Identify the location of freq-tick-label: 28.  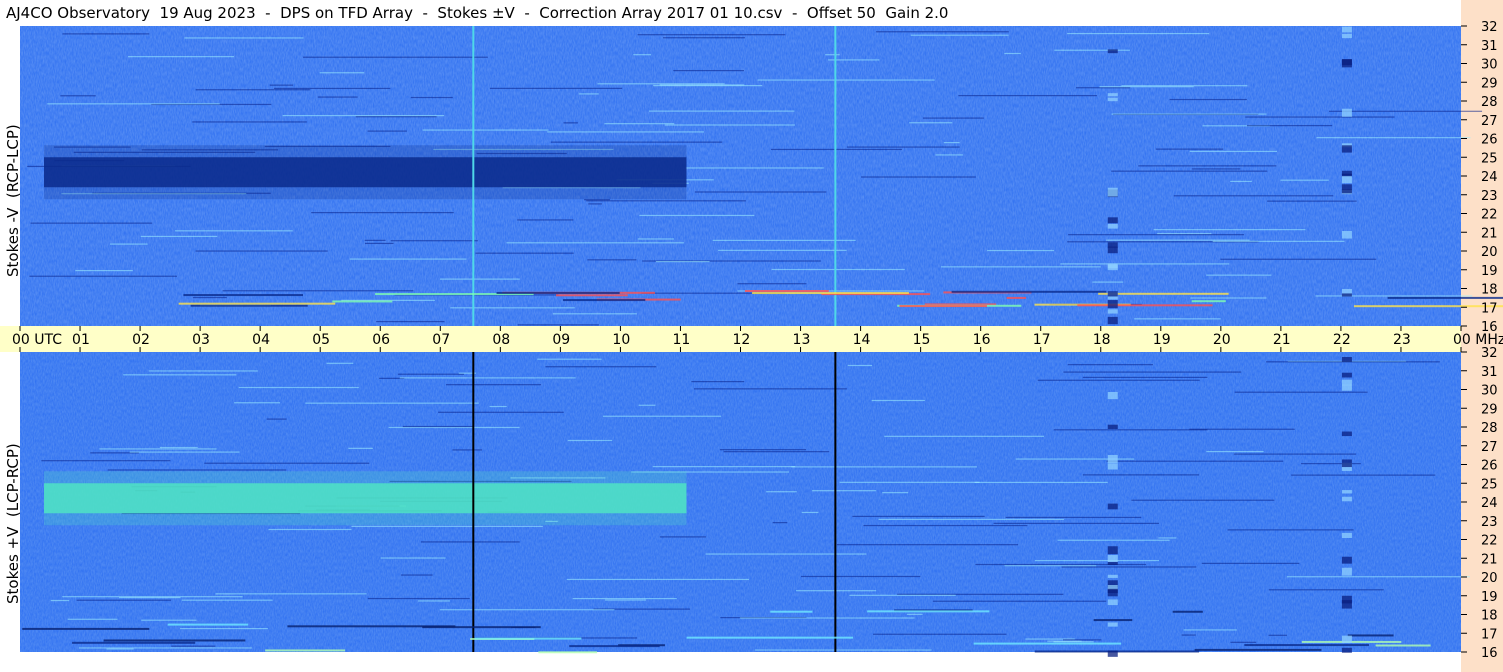
(1489, 428).